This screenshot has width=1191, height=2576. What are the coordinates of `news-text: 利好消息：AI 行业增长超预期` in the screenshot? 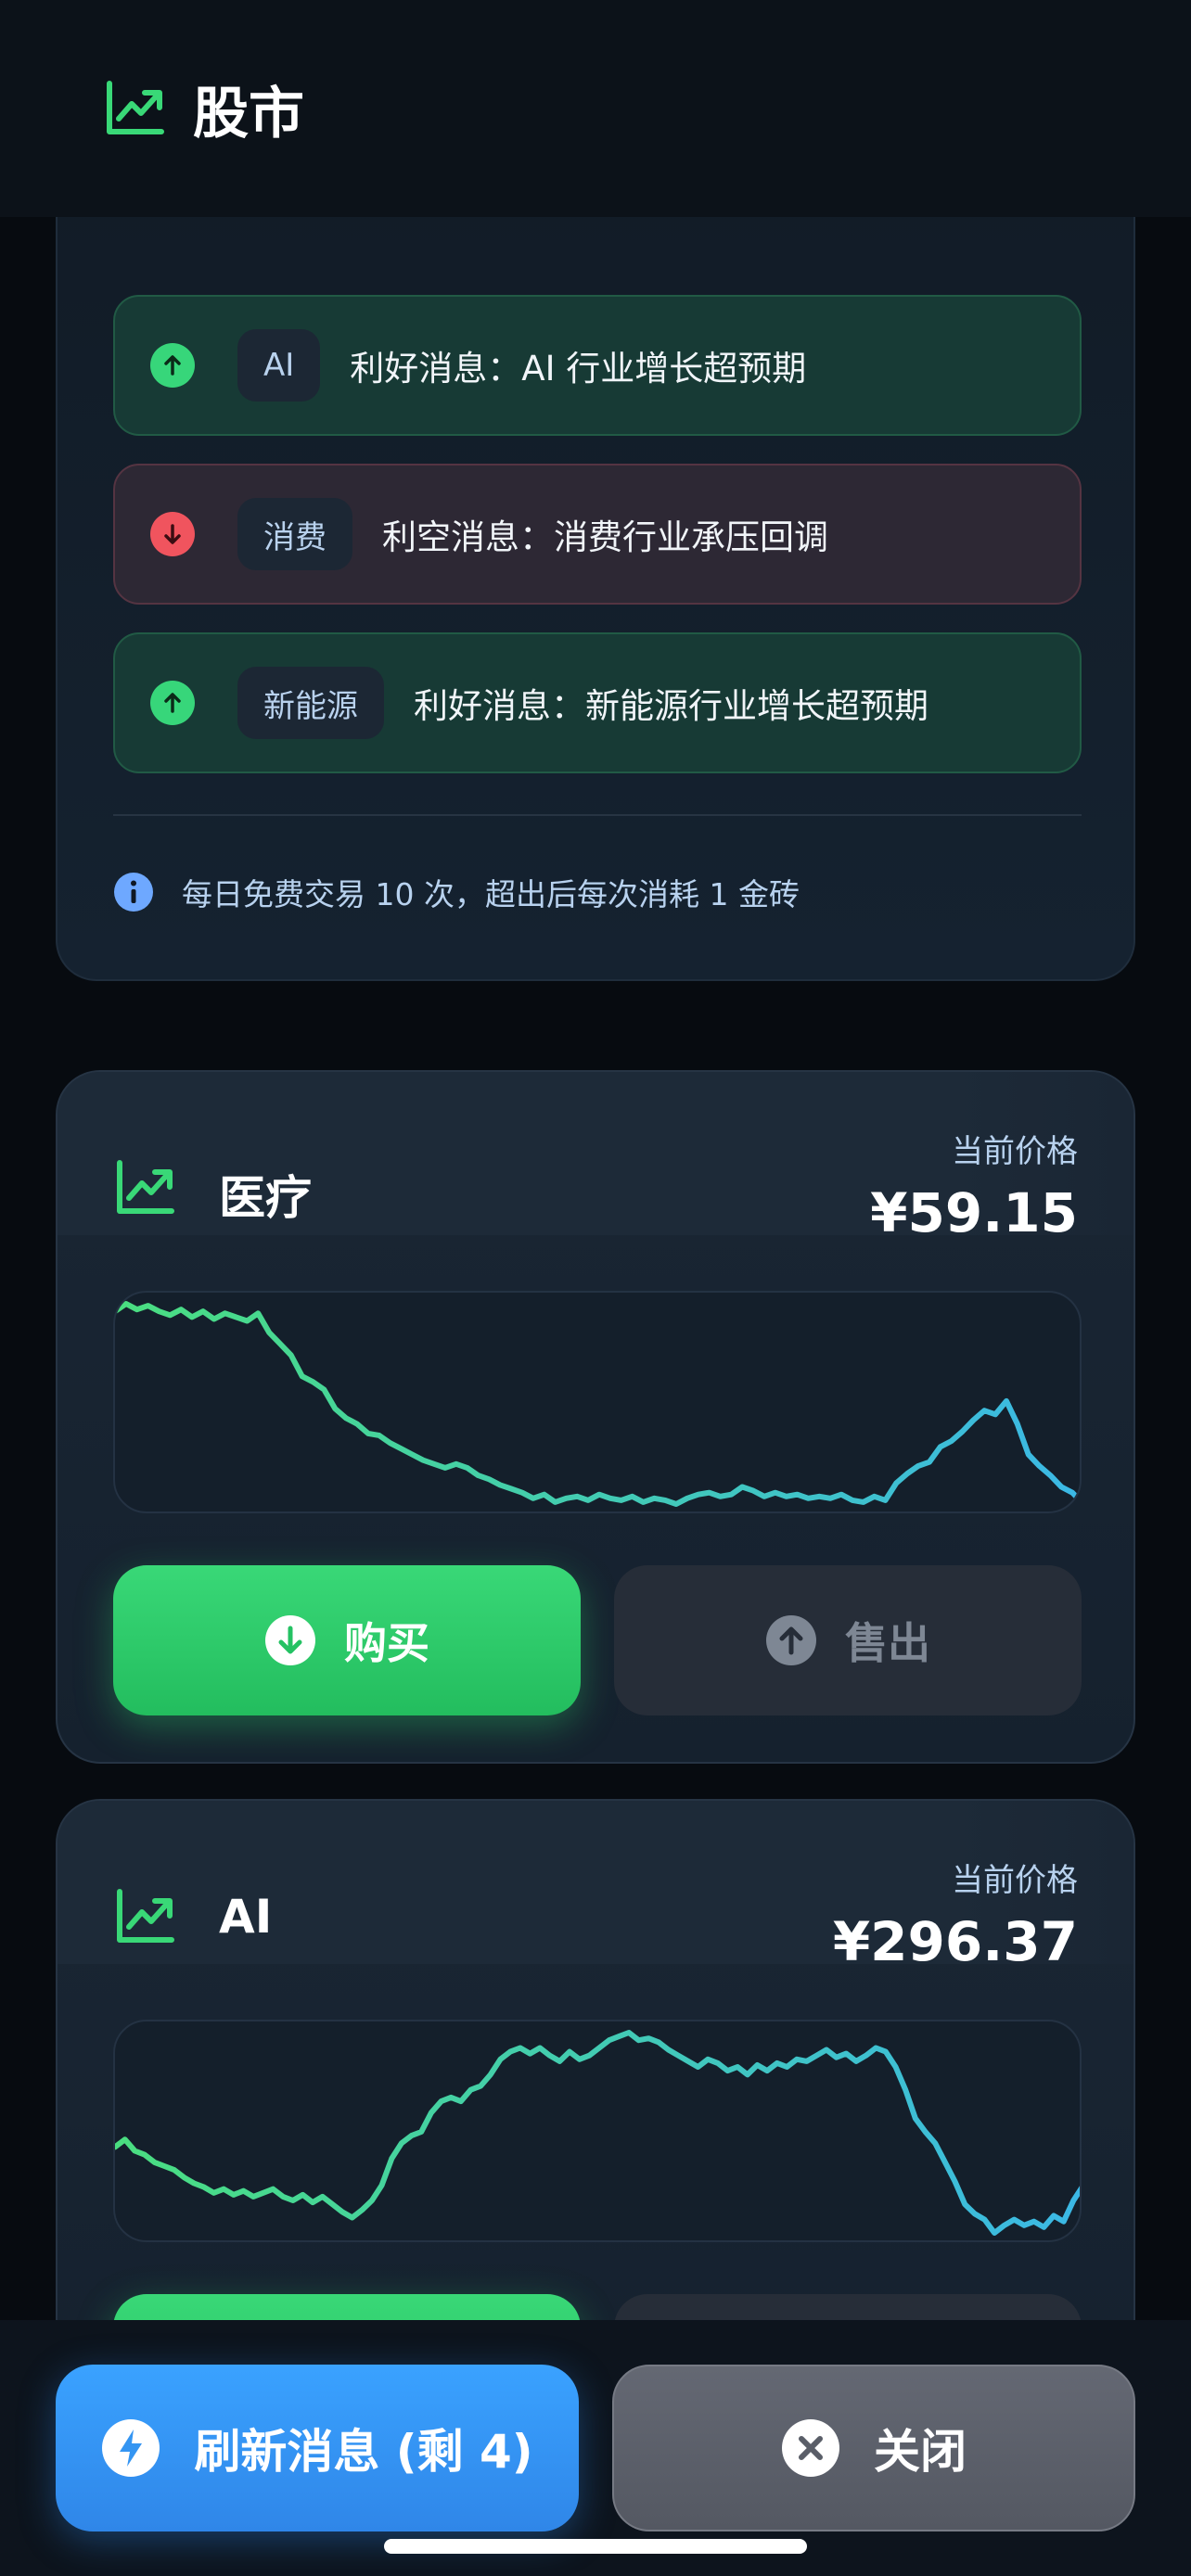 It's located at (578, 369).